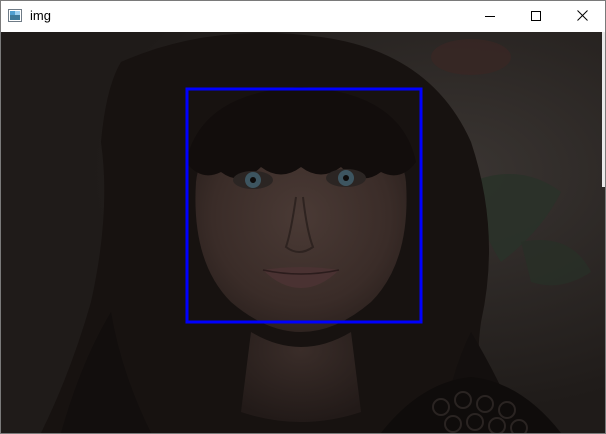 This screenshot has width=606, height=434. I want to click on maximize-icon, so click(536, 17).